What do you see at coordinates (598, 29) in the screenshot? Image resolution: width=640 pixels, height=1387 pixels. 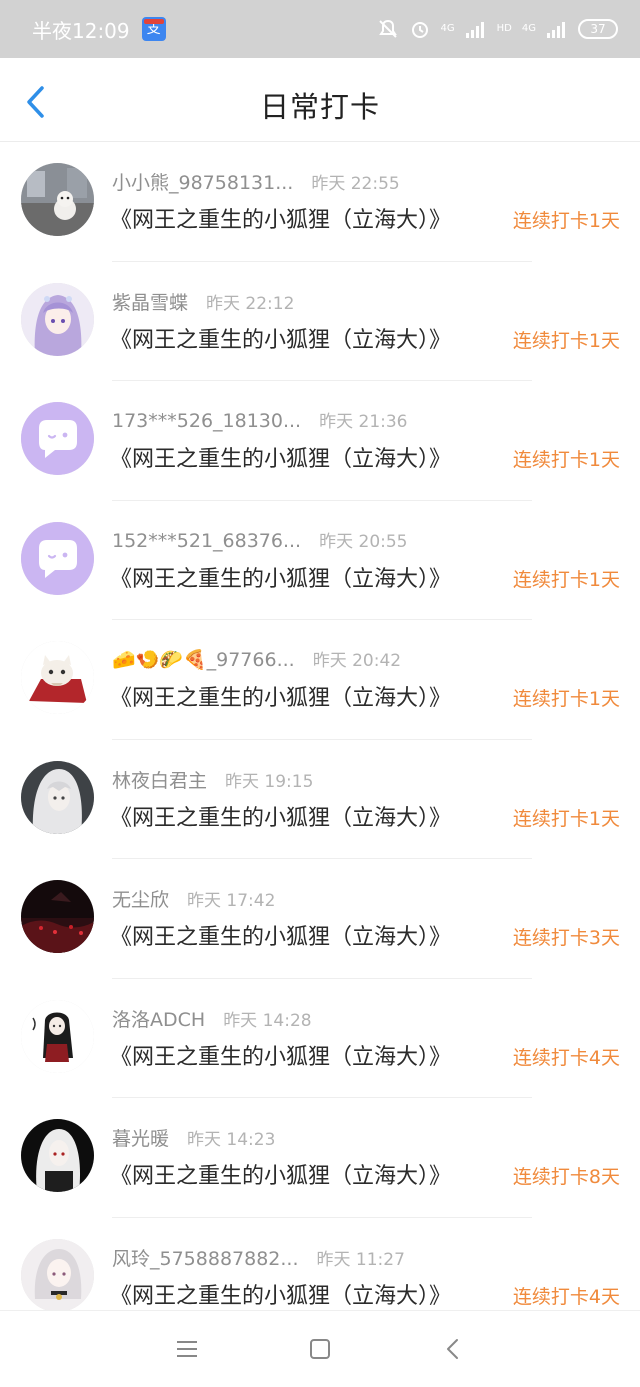 I see `battery-indicator: 37` at bounding box center [598, 29].